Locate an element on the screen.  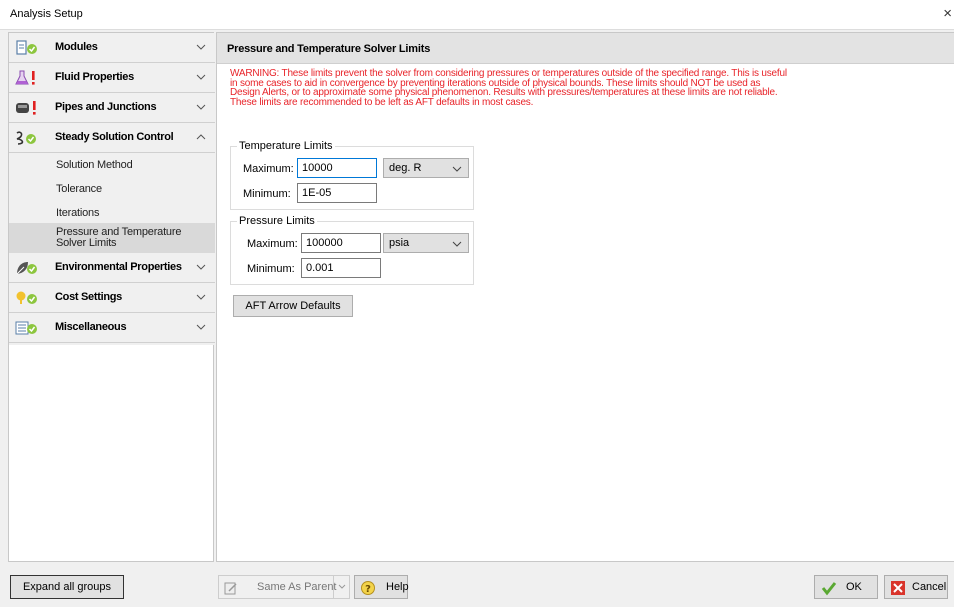
temperature-min-label: Minimum: is located at coordinates (267, 194).